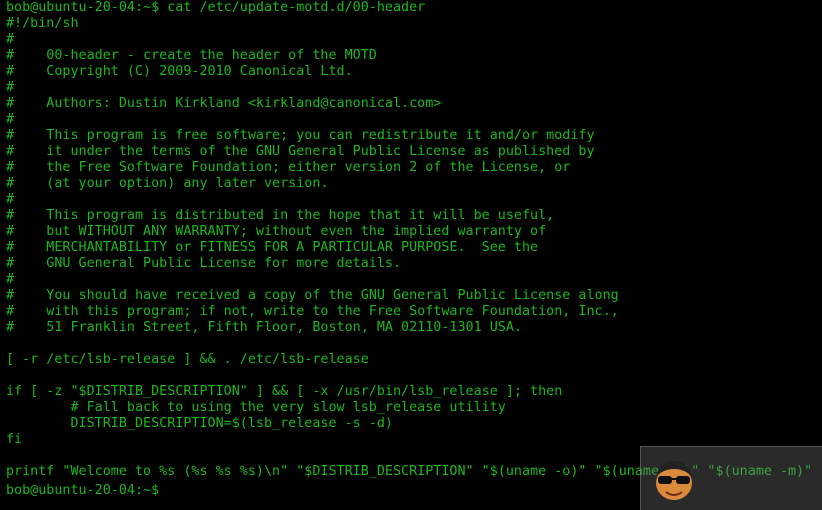 Image resolution: width=822 pixels, height=510 pixels. I want to click on terminal-cursor, so click(171, 487).